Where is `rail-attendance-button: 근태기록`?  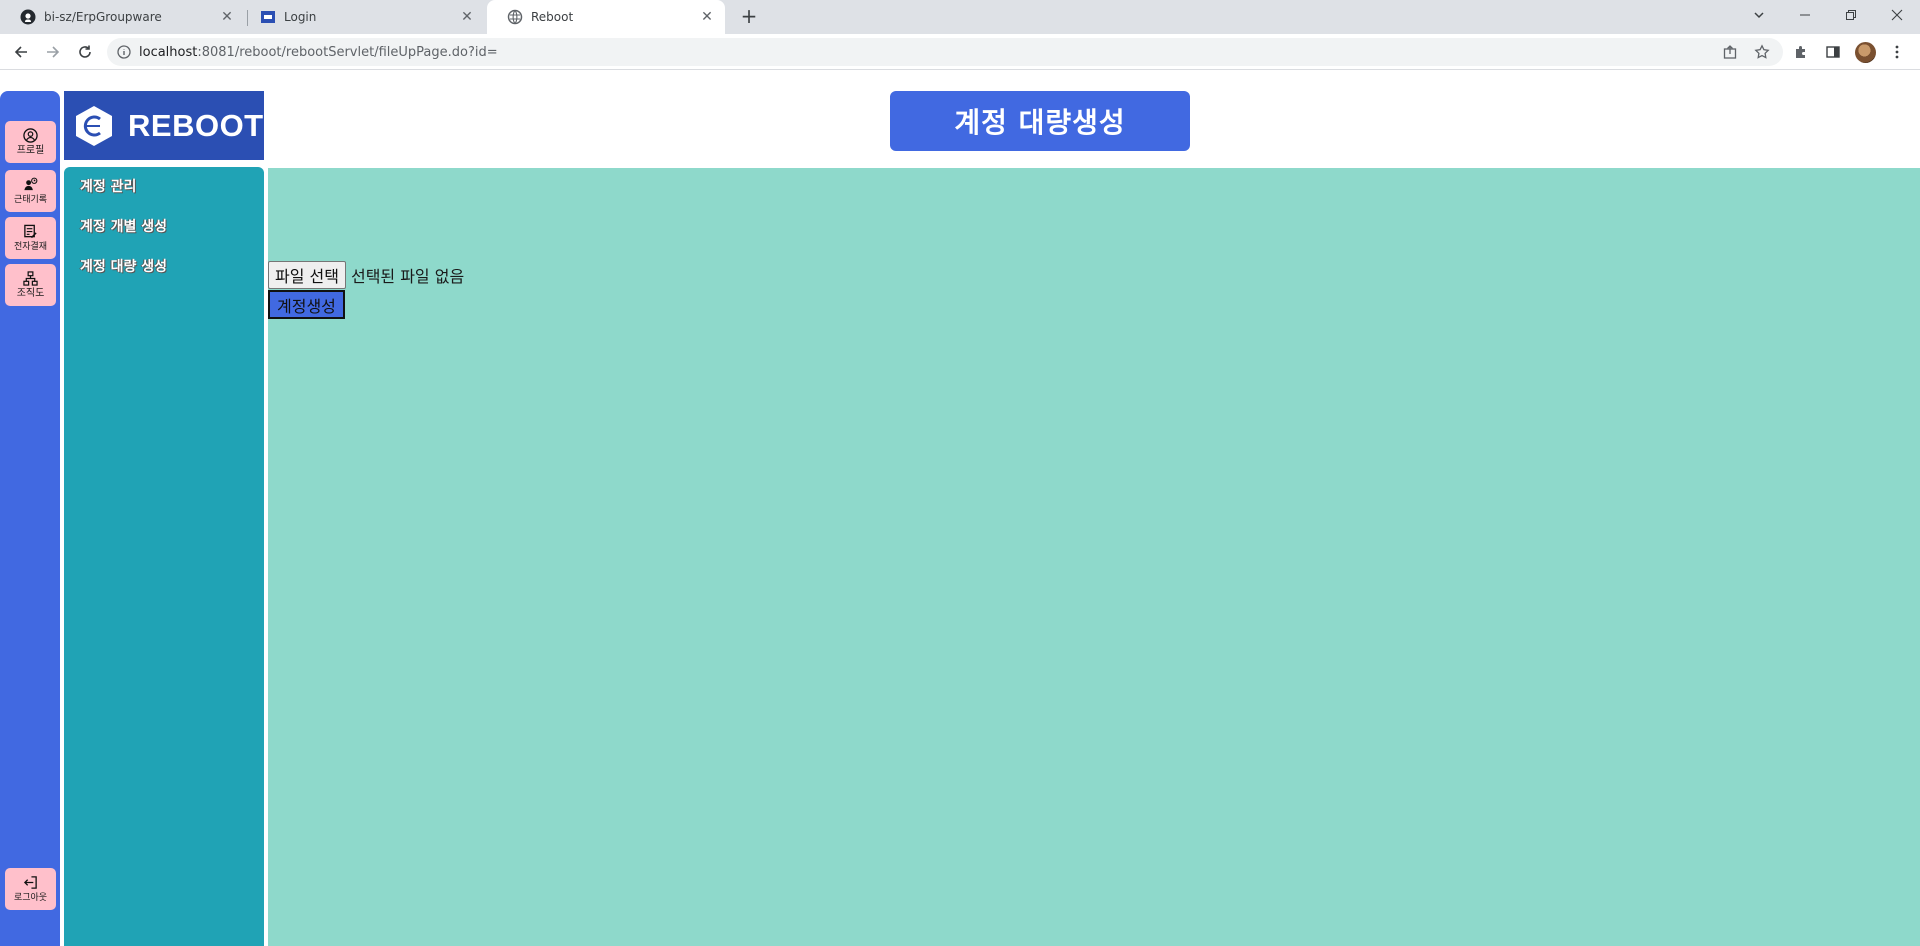
rail-attendance-button: 근태기록 is located at coordinates (30, 191).